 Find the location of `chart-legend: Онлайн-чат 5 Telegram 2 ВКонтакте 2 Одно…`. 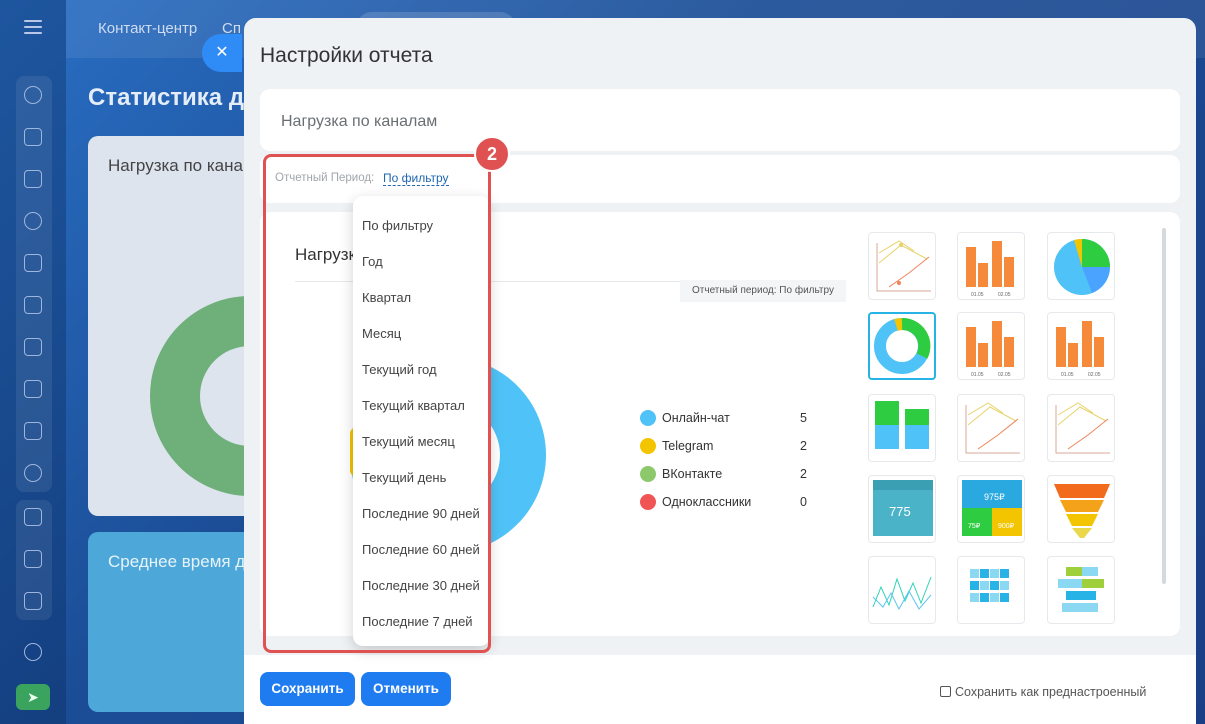

chart-legend: Онлайн-чат 5 Telegram 2 ВКонтакте 2 Одно… is located at coordinates (730, 464).